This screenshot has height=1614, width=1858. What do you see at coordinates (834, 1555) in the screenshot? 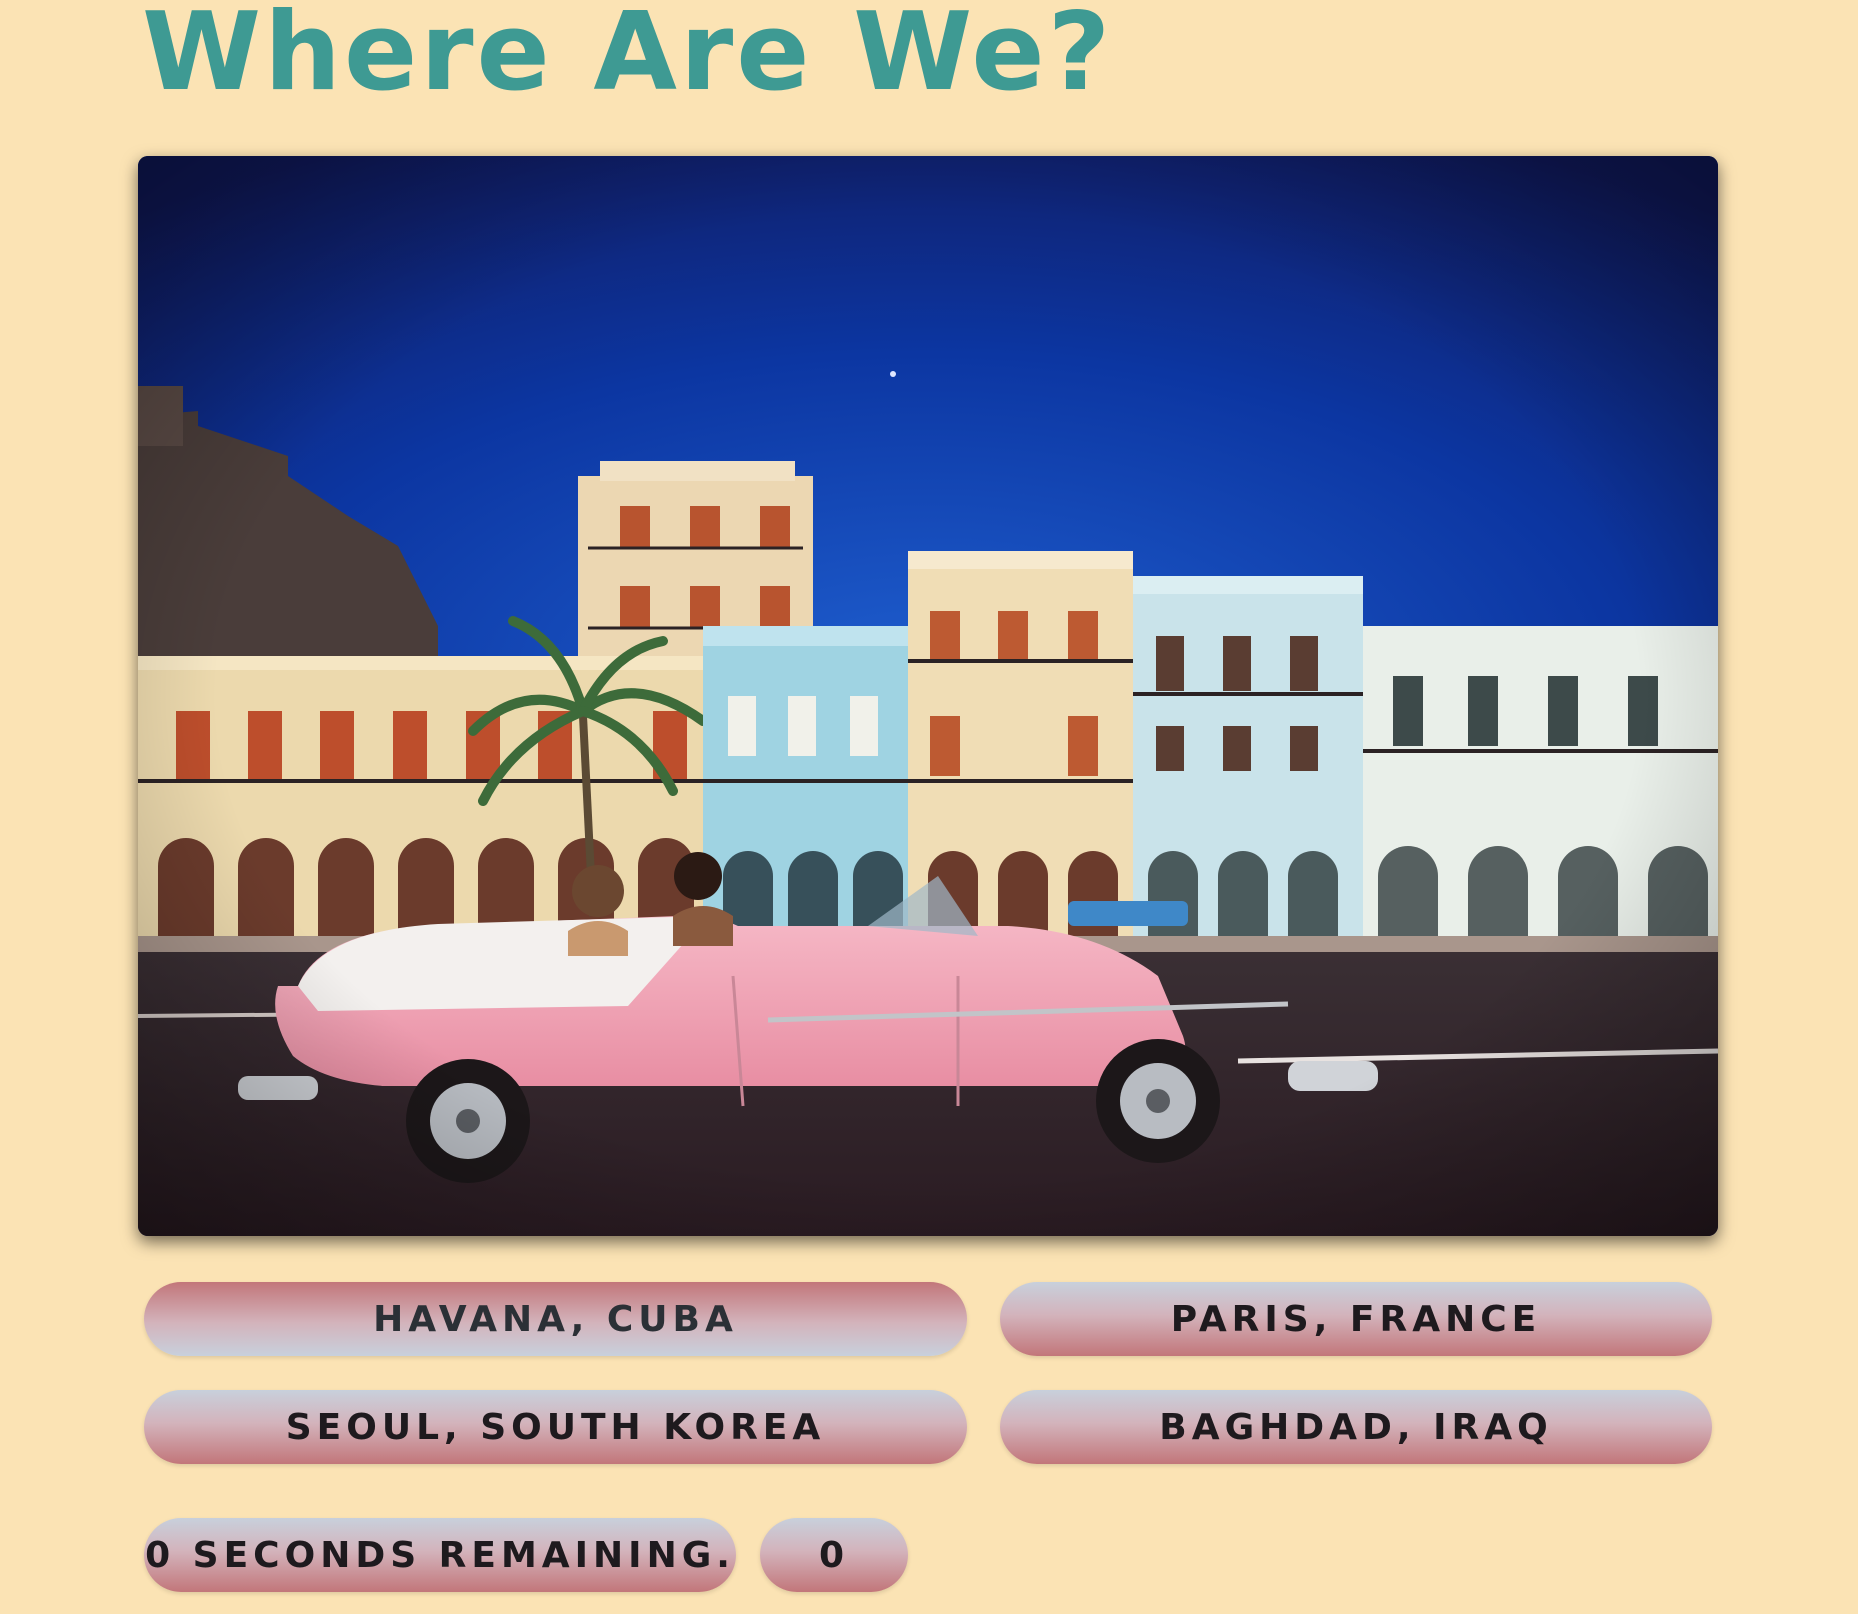
I see `score-display: 0` at bounding box center [834, 1555].